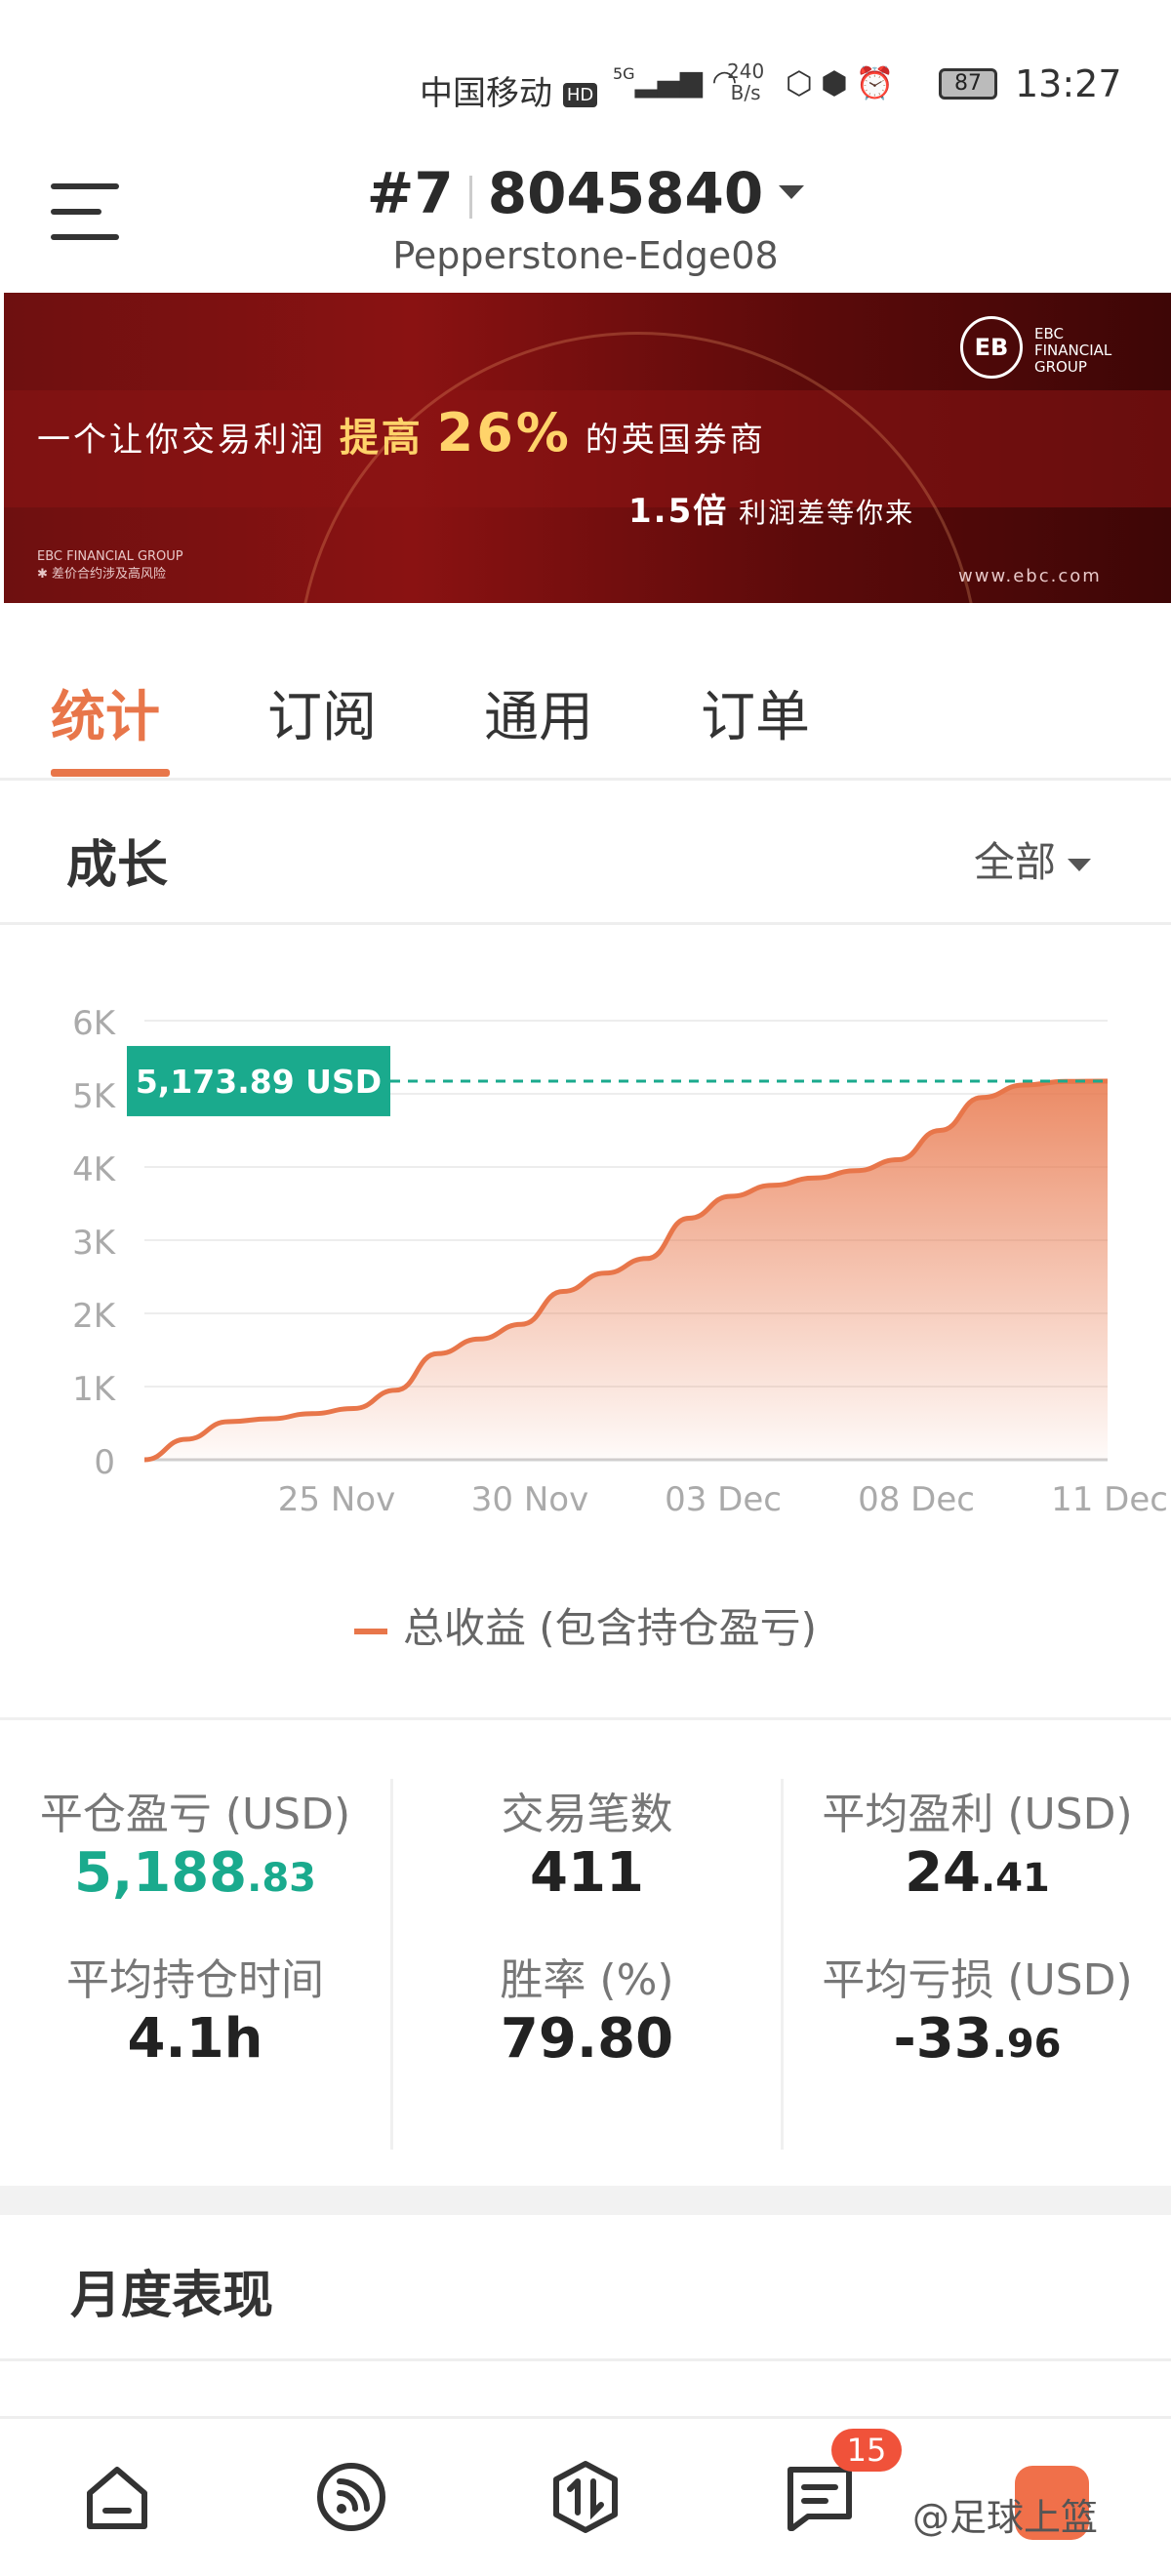  Describe the element at coordinates (195, 2039) in the screenshot. I see `avg-hold-value: 4.1h` at that location.